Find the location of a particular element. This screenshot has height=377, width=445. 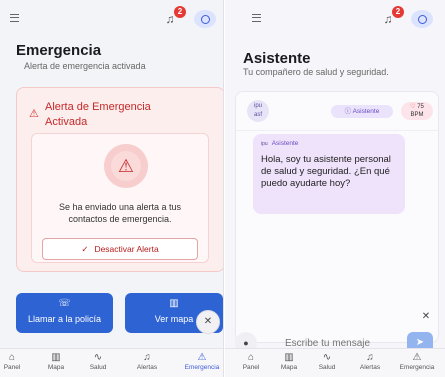

deactivate-alert-button: ✓ Desactivar Alerta is located at coordinates (120, 249).